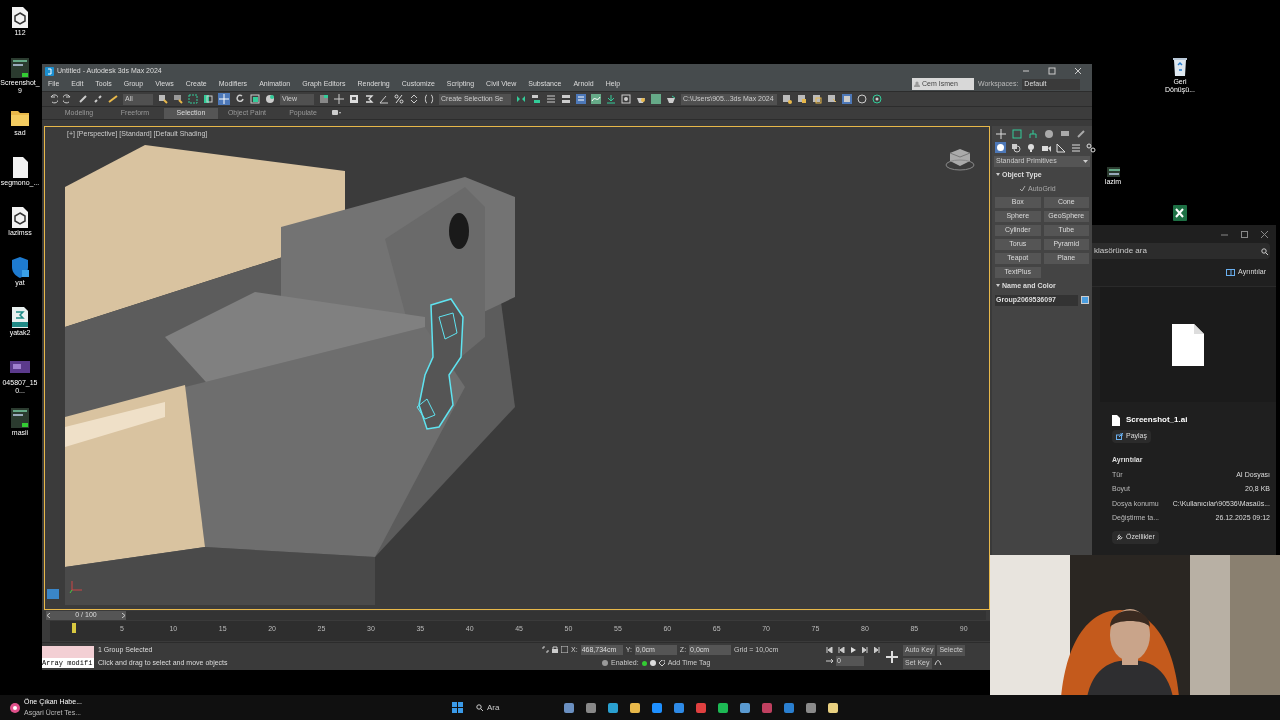  What do you see at coordinates (877, 650) in the screenshot?
I see `go-to-end-icon` at bounding box center [877, 650].